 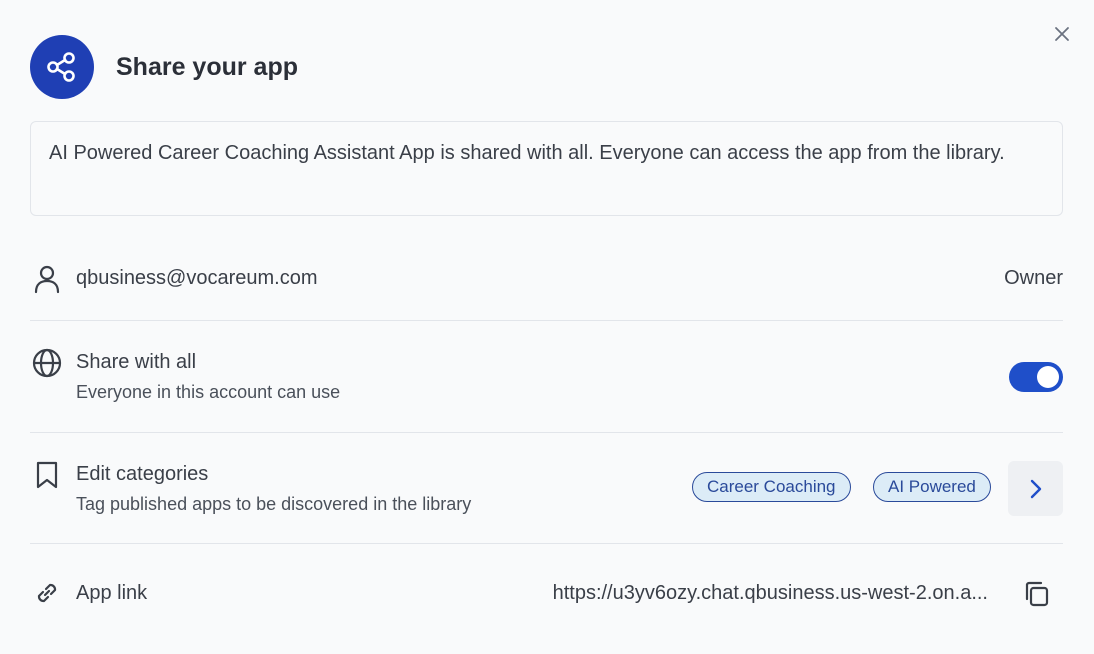 I want to click on share-with-all-label: Share with all, so click(x=136, y=362).